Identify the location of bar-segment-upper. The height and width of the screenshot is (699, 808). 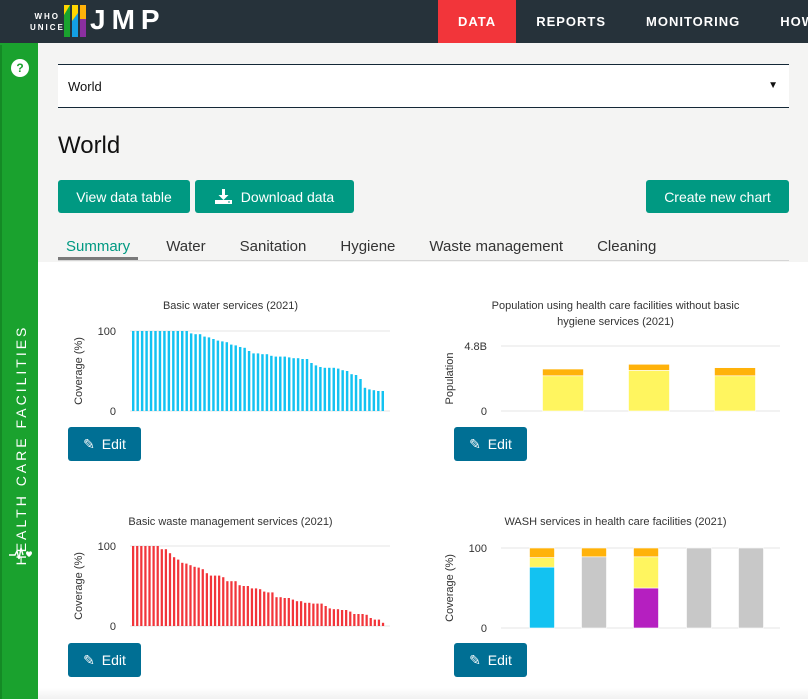
(563, 372).